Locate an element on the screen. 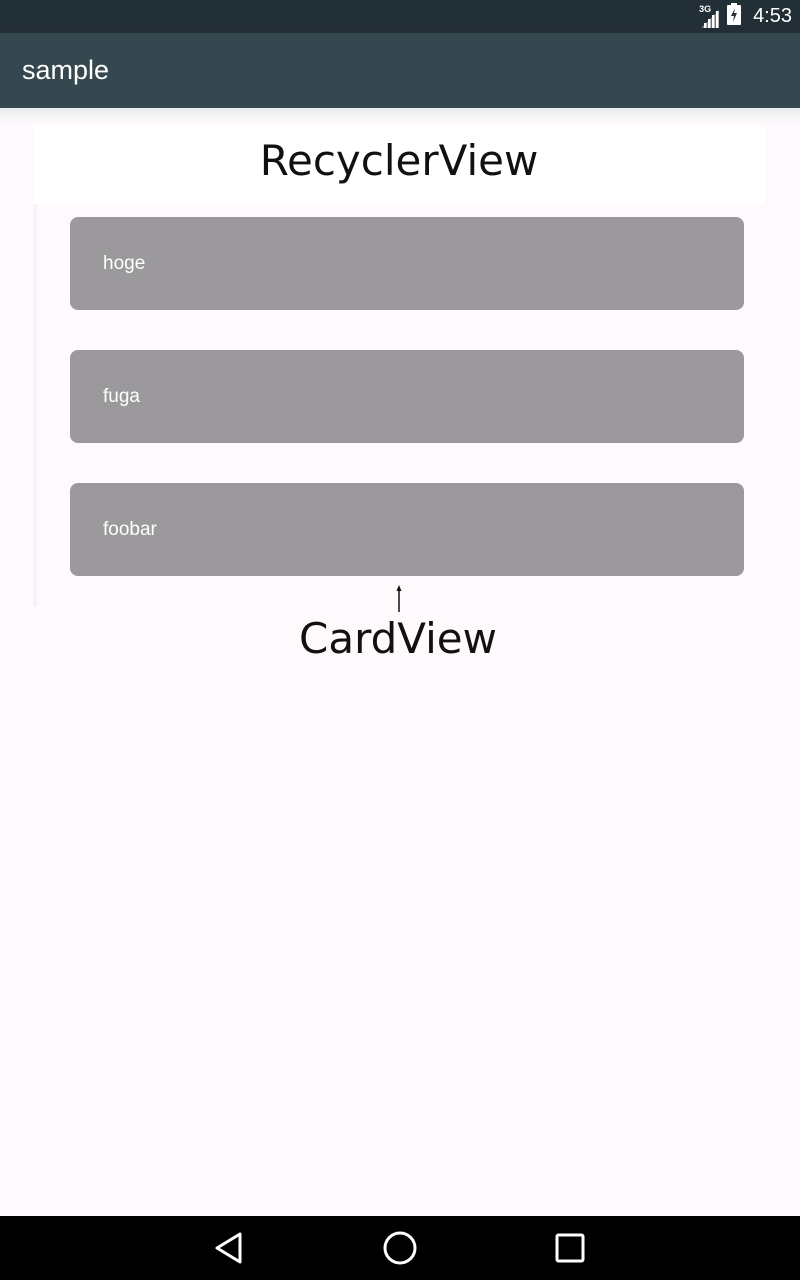 Image resolution: width=800 pixels, height=1280 pixels. app-title: sample is located at coordinates (66, 70).